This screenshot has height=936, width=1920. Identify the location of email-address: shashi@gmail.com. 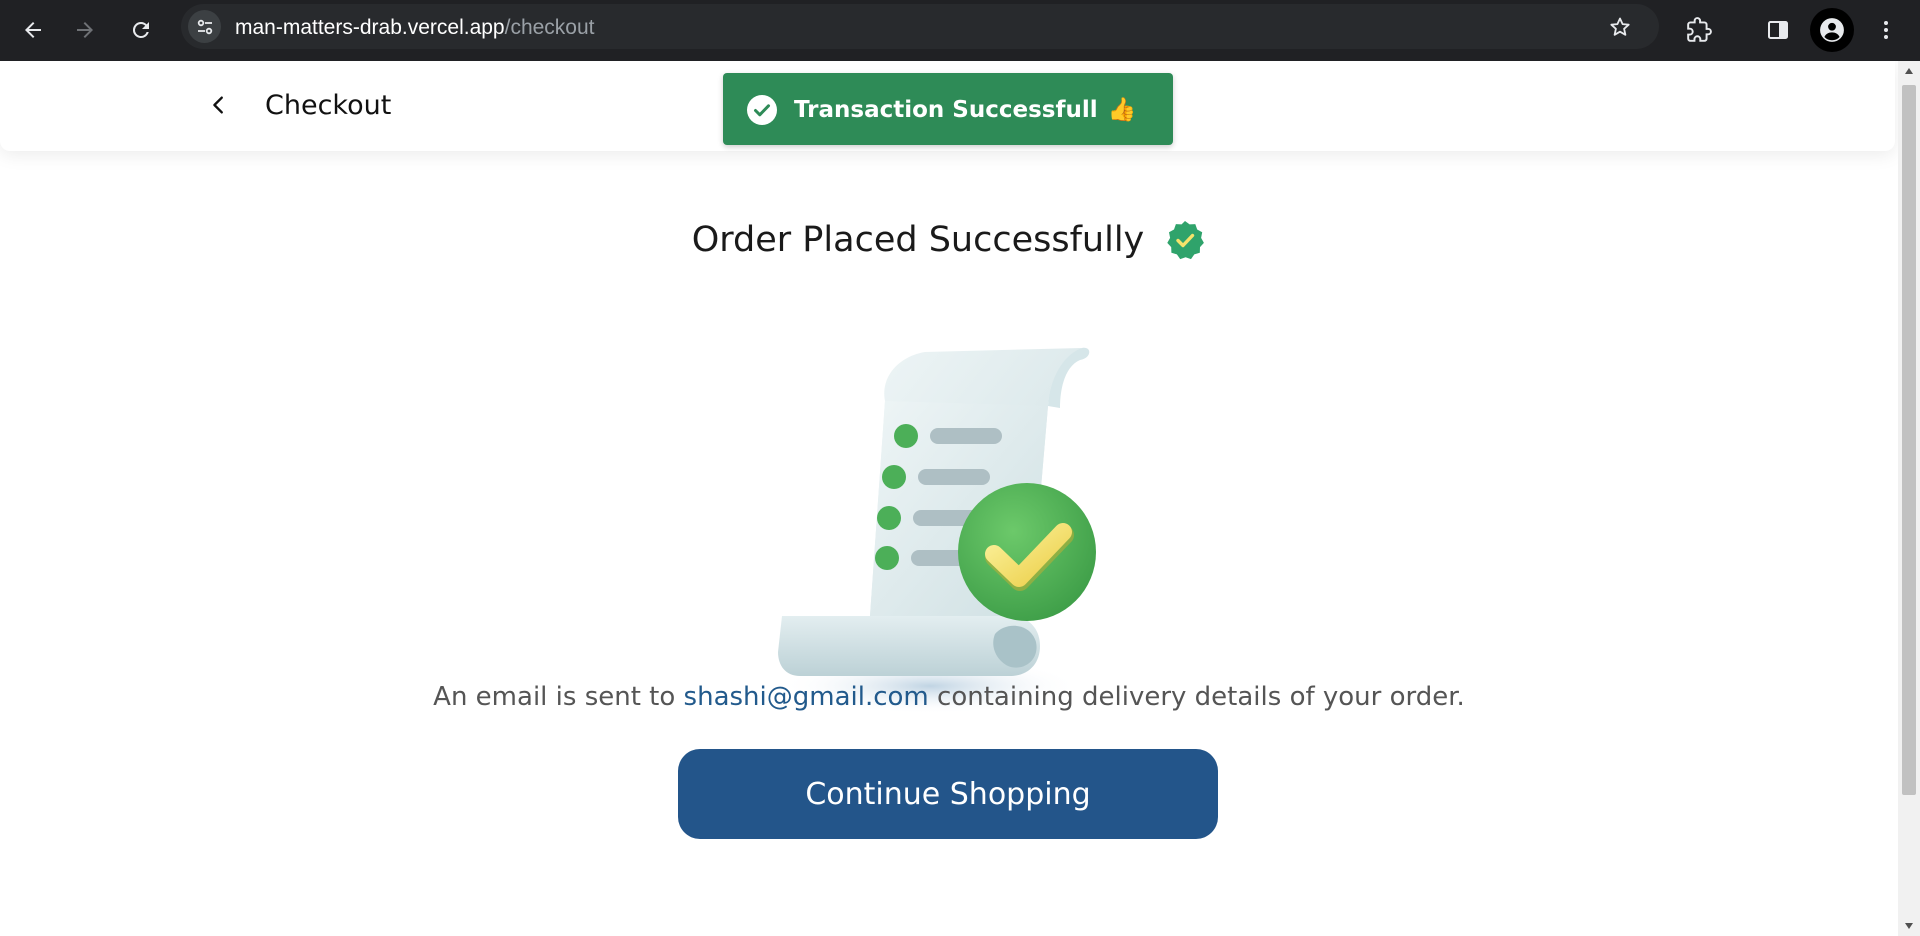
(806, 697).